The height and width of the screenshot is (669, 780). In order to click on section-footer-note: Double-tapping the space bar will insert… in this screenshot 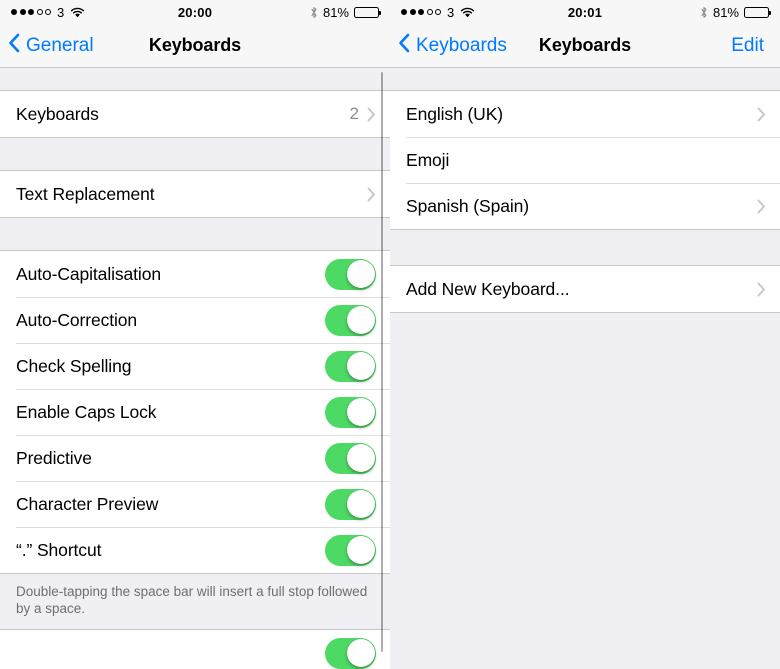, I will do `click(195, 601)`.